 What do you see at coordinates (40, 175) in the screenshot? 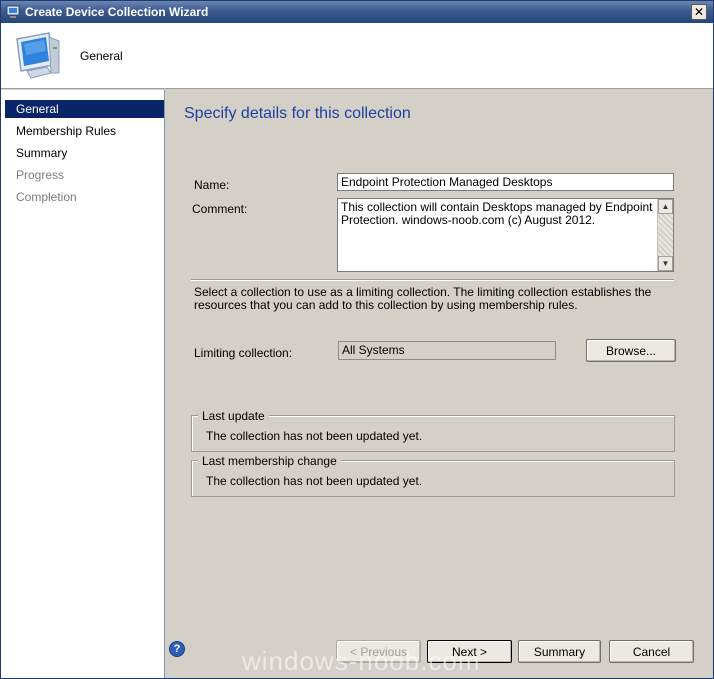
I see `nav-item-progress: Progress` at bounding box center [40, 175].